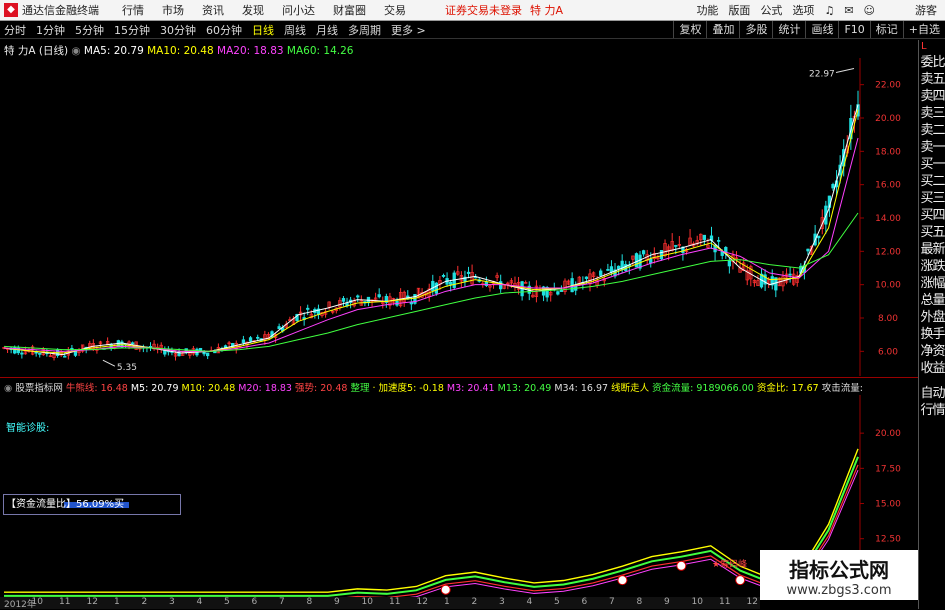 The width and height of the screenshot is (945, 610). What do you see at coordinates (755, 29) in the screenshot?
I see `tool-duogu: 多股` at bounding box center [755, 29].